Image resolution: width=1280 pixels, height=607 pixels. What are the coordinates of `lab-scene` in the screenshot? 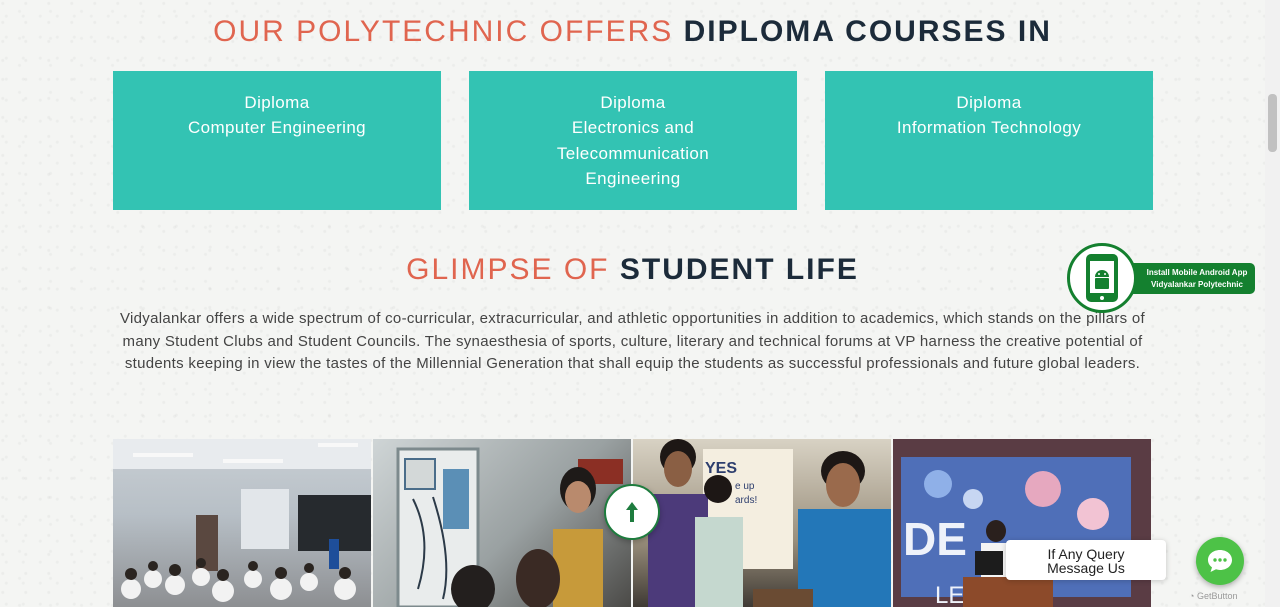 It's located at (509, 527).